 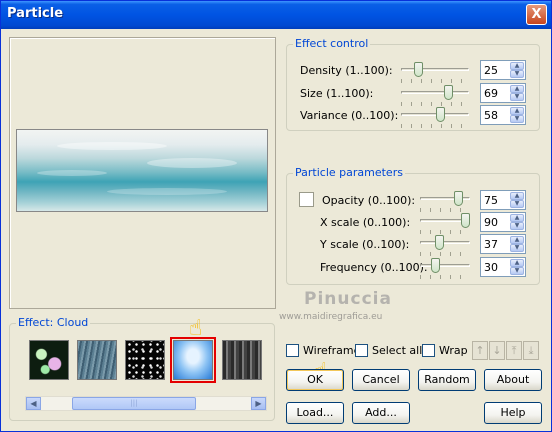 I want to click on density-spinner: 25 ▲ ▼, so click(x=503, y=70).